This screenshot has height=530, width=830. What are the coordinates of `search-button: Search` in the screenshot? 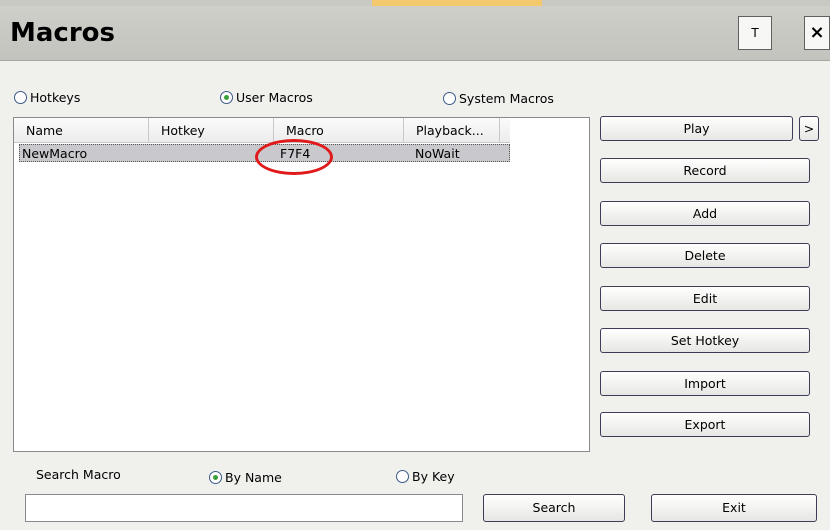 It's located at (554, 508).